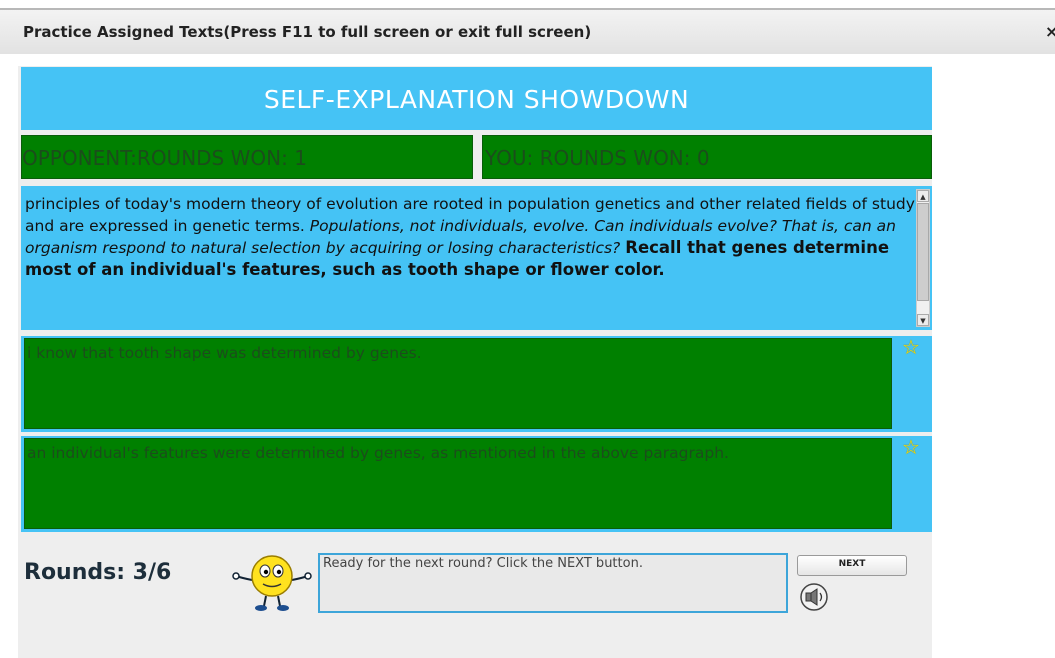 The height and width of the screenshot is (658, 1055). Describe the element at coordinates (923, 252) in the screenshot. I see `scroll-thumb` at that location.